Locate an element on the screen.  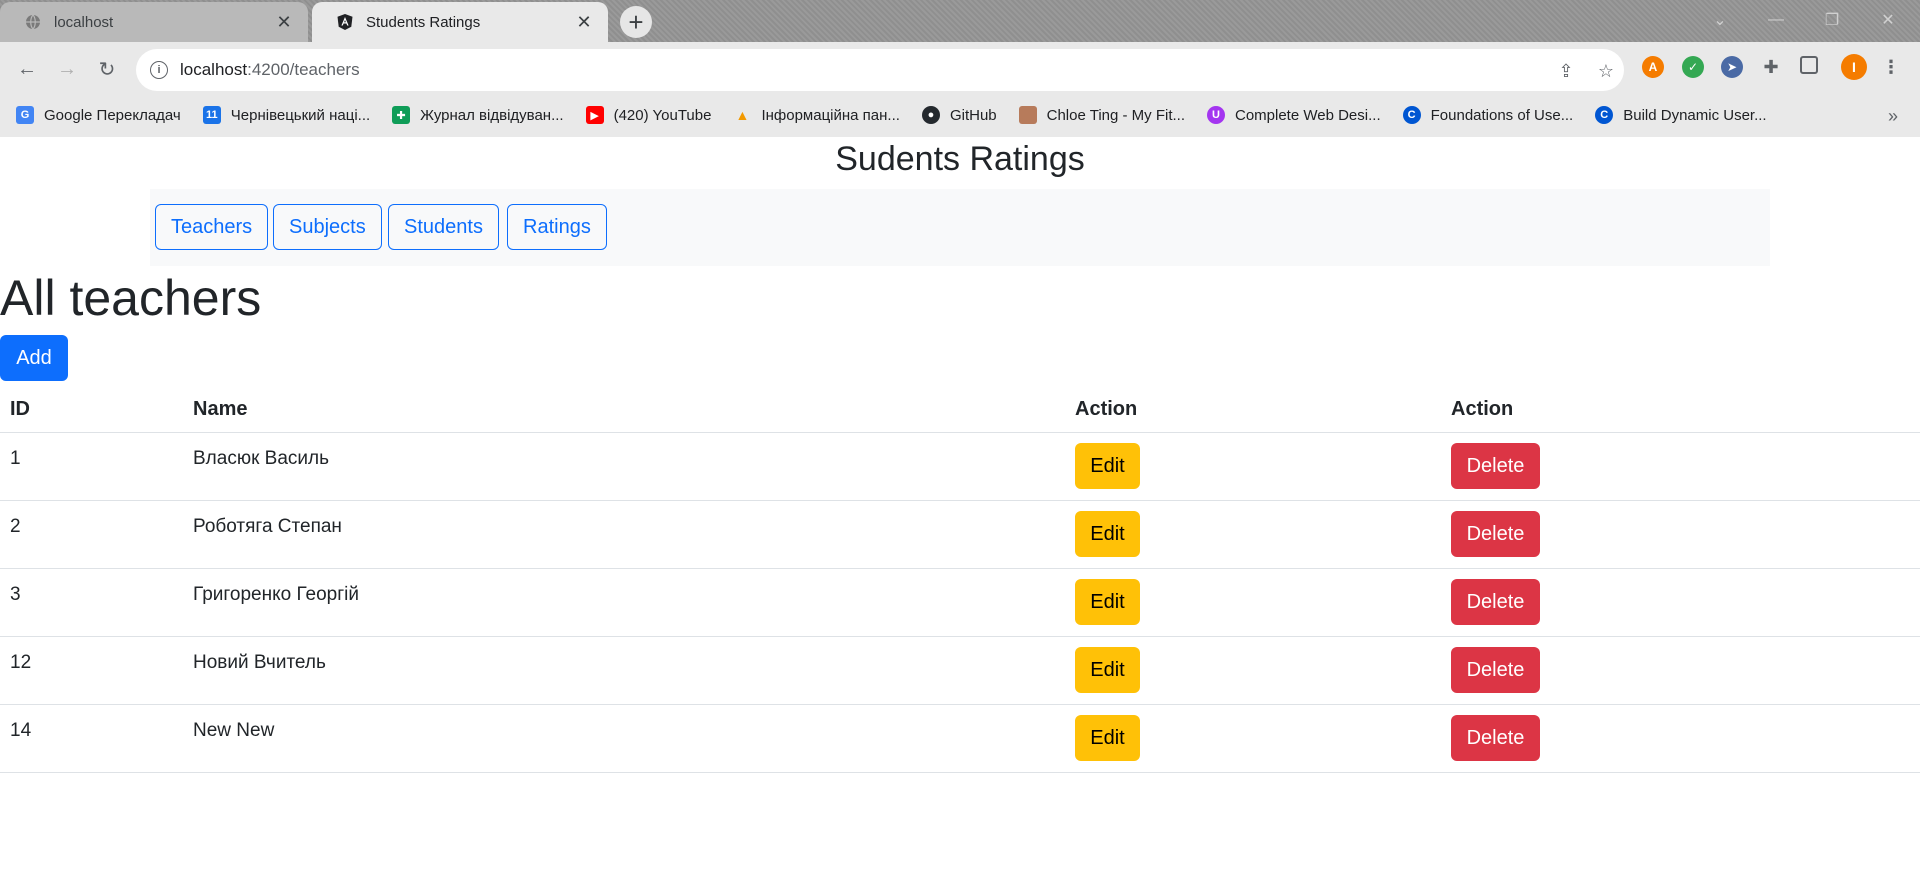
star-icon: ☆ is located at coordinates (1606, 71).